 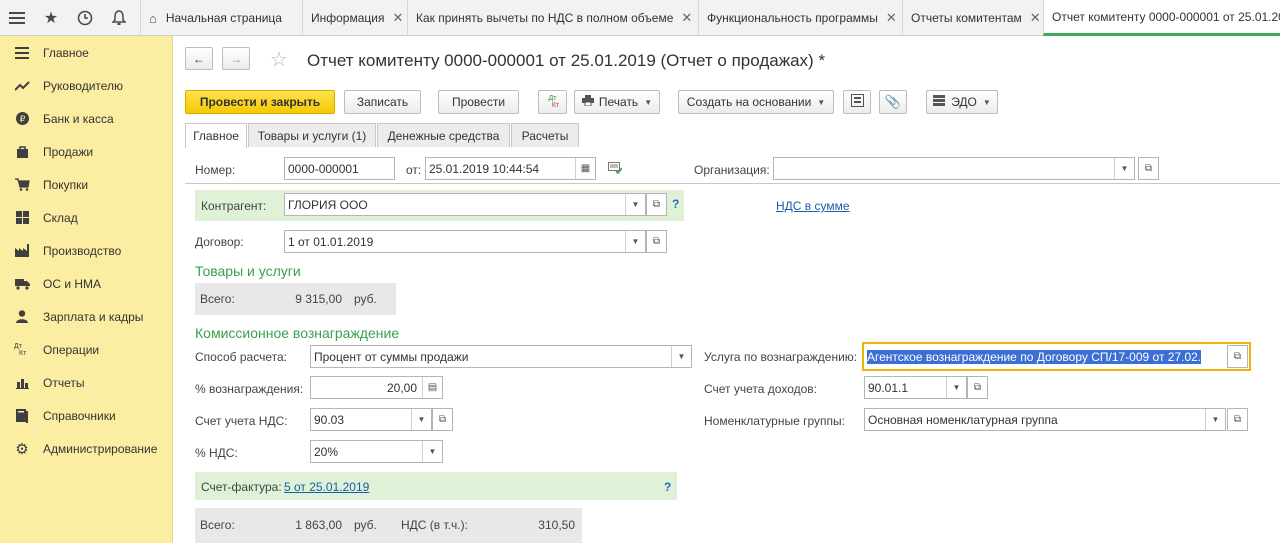 What do you see at coordinates (382, 102) in the screenshot?
I see `save-button: Записать` at bounding box center [382, 102].